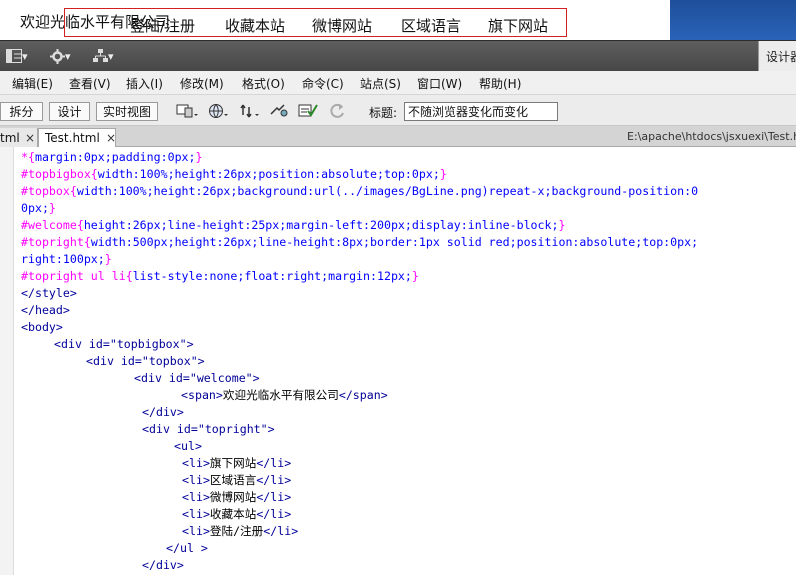 The image size is (796, 575). What do you see at coordinates (127, 111) in the screenshot?
I see `live-view-button: 实时视图` at bounding box center [127, 111].